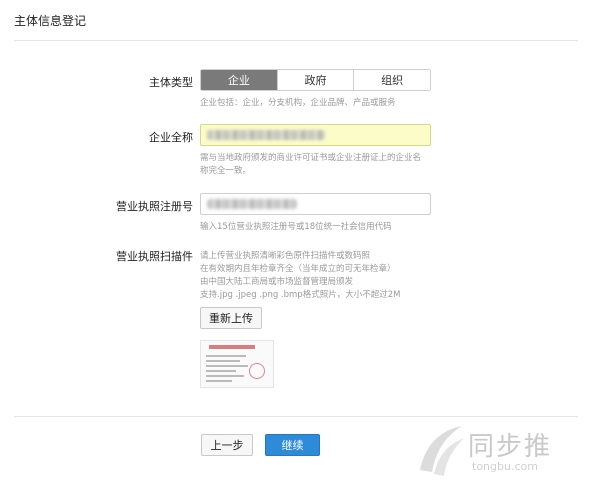  Describe the element at coordinates (296, 227) in the screenshot. I see `license-number-hint: 输入15位营业执照注册号或18位统一社会信用代码` at that location.